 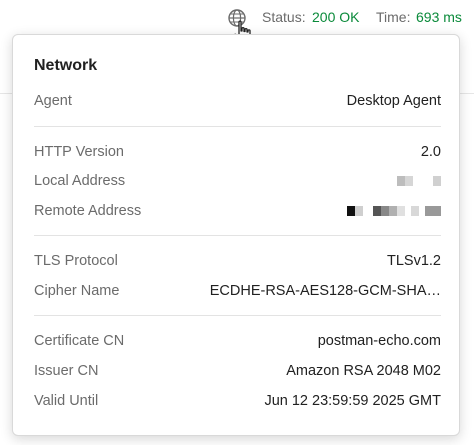 I want to click on certificate-cn-label: Certificate CN, so click(x=79, y=341).